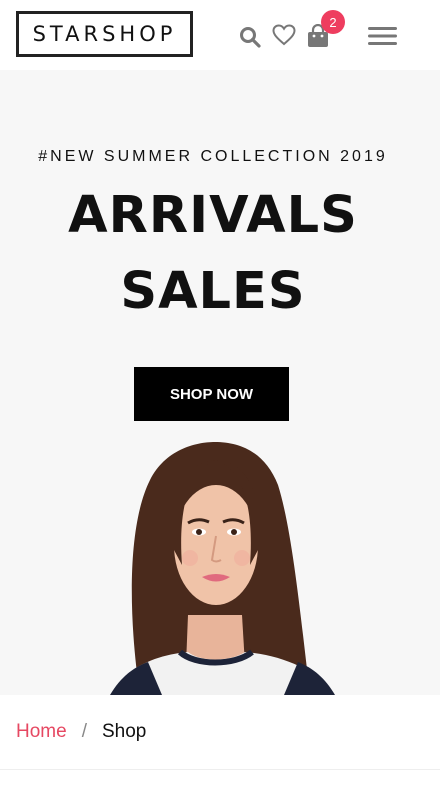 The width and height of the screenshot is (440, 797). What do you see at coordinates (250, 37) in the screenshot?
I see `search-icon` at bounding box center [250, 37].